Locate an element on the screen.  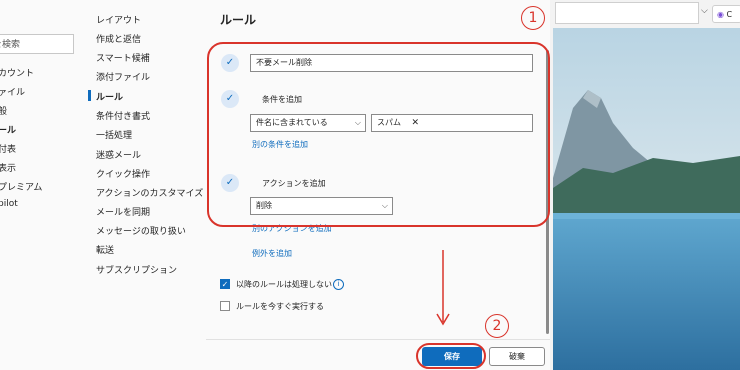
nav-item-layout: レイアウト is located at coordinates (118, 19).